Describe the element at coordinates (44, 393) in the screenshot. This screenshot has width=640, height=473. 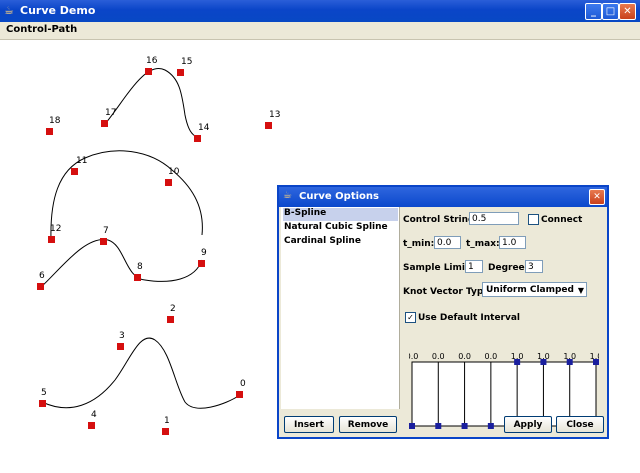
I see `point-label-5: 5` at that location.